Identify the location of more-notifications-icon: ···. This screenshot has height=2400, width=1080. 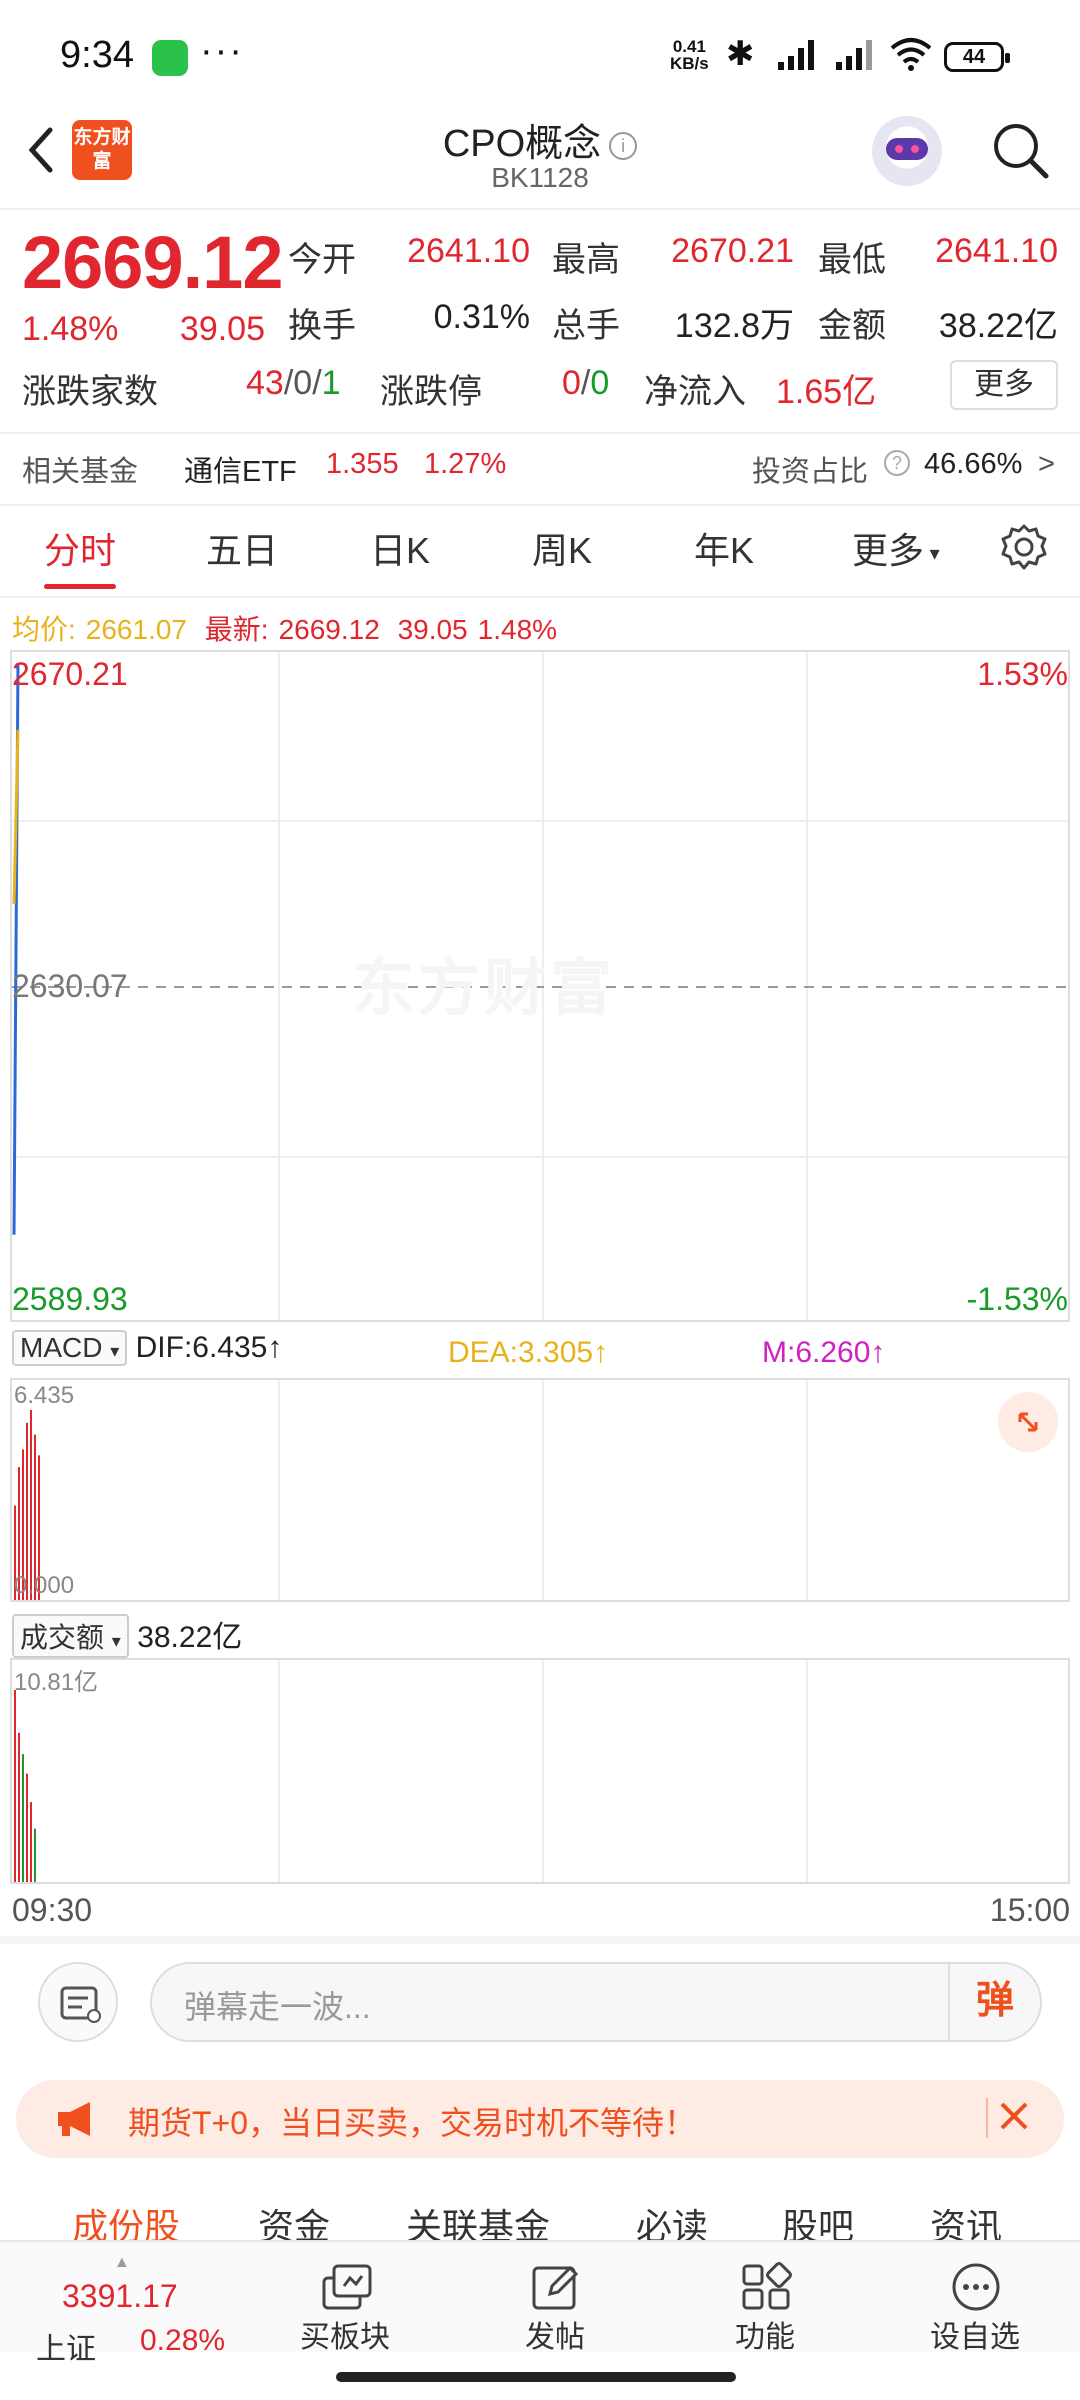
(222, 51).